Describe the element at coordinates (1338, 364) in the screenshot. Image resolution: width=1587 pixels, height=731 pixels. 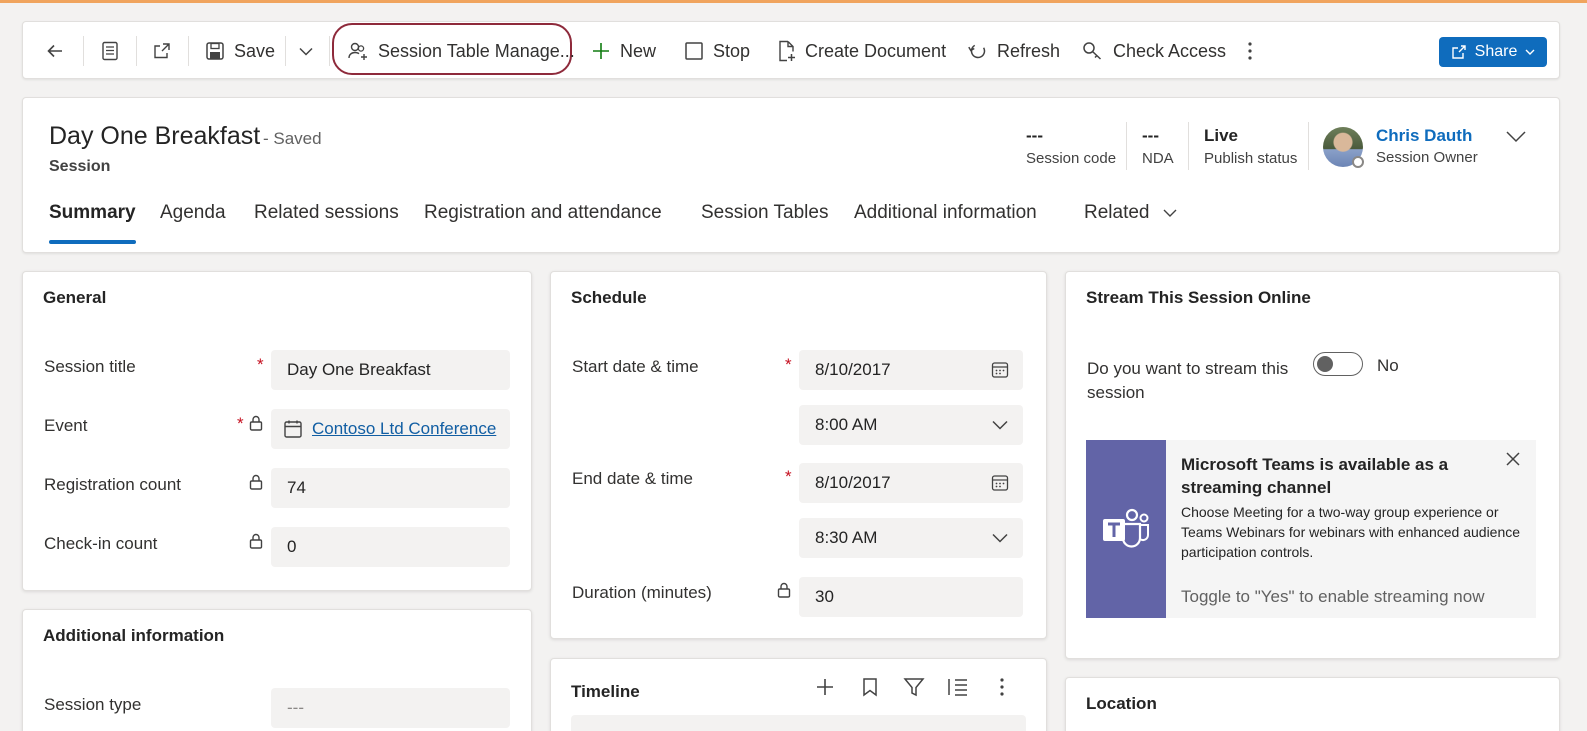
I see `stream-toggle` at that location.